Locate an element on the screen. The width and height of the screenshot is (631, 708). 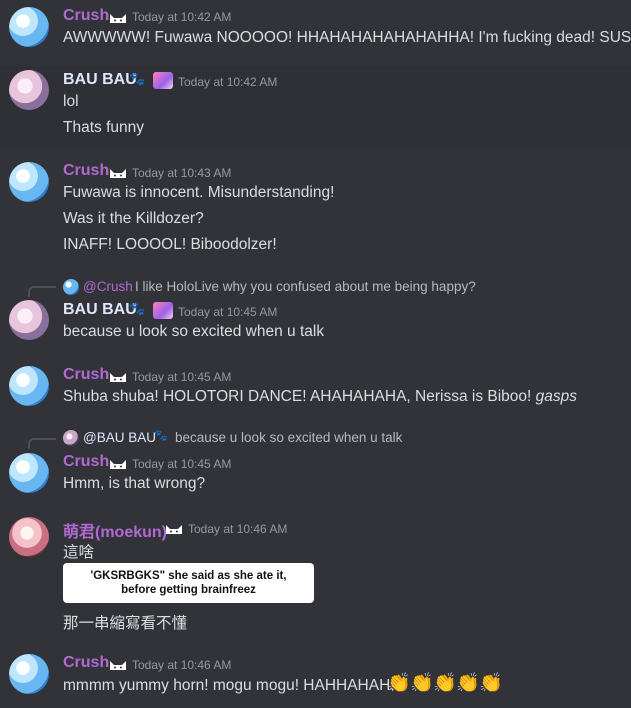
reply-preview: because u look so excited when u talk is located at coordinates (288, 437).